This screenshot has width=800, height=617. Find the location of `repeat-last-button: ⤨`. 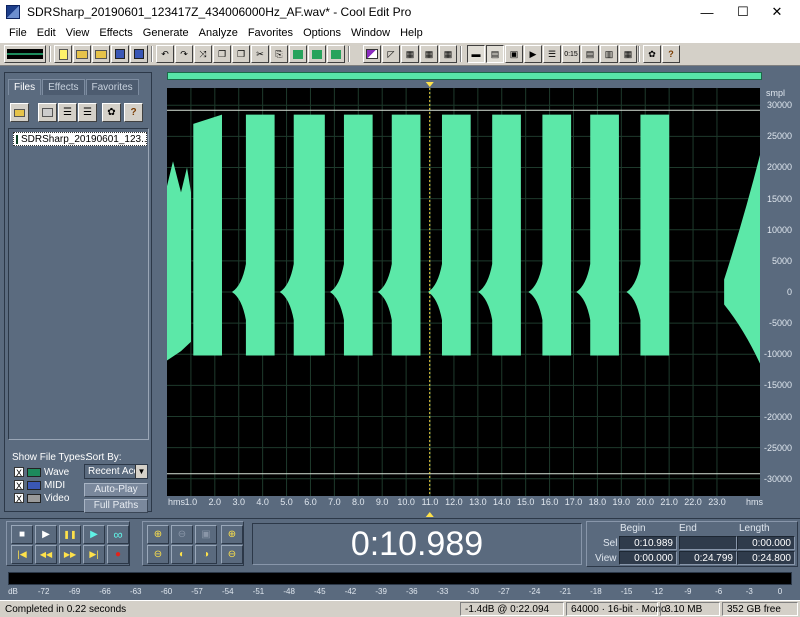

repeat-last-button: ⤨ is located at coordinates (203, 54).